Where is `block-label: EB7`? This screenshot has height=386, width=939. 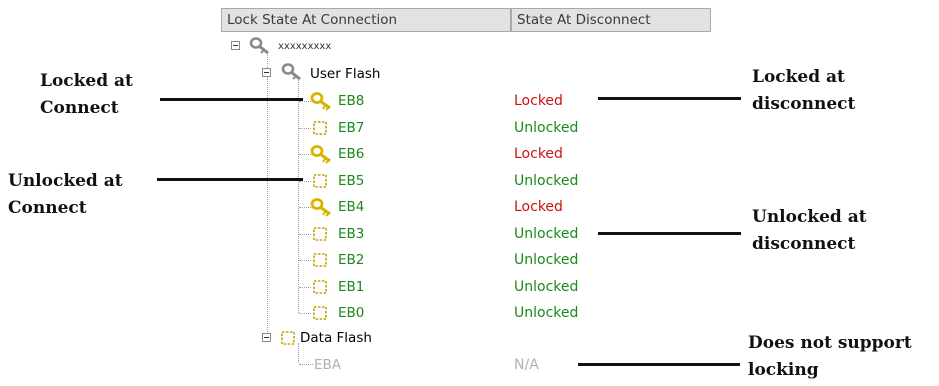 block-label: EB7 is located at coordinates (351, 128).